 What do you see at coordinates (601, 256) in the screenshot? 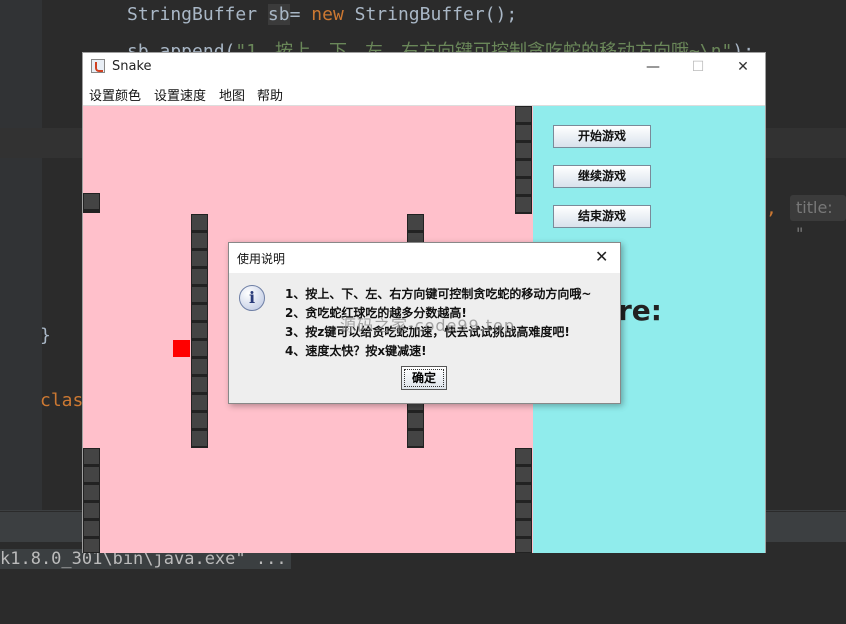
I see `dialog-close-icon: ✕` at bounding box center [601, 256].